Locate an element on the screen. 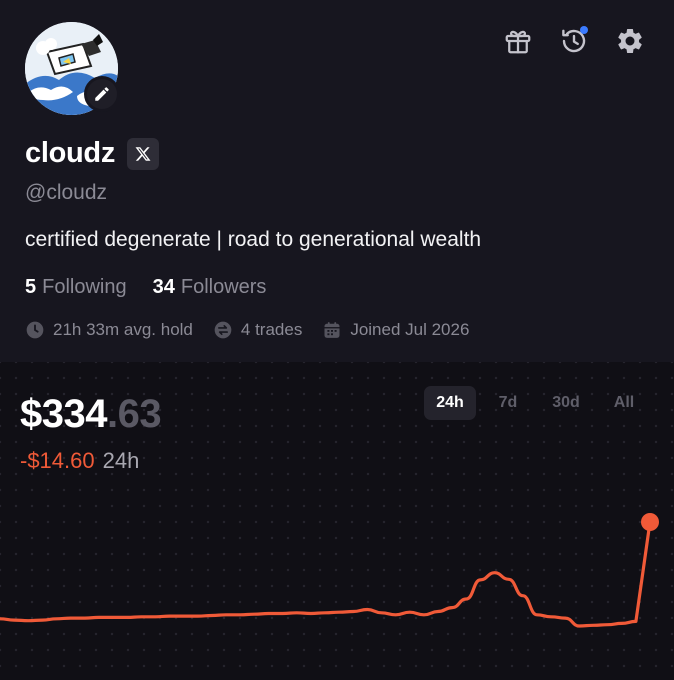 This screenshot has height=680, width=674. x-logo-icon is located at coordinates (143, 153).